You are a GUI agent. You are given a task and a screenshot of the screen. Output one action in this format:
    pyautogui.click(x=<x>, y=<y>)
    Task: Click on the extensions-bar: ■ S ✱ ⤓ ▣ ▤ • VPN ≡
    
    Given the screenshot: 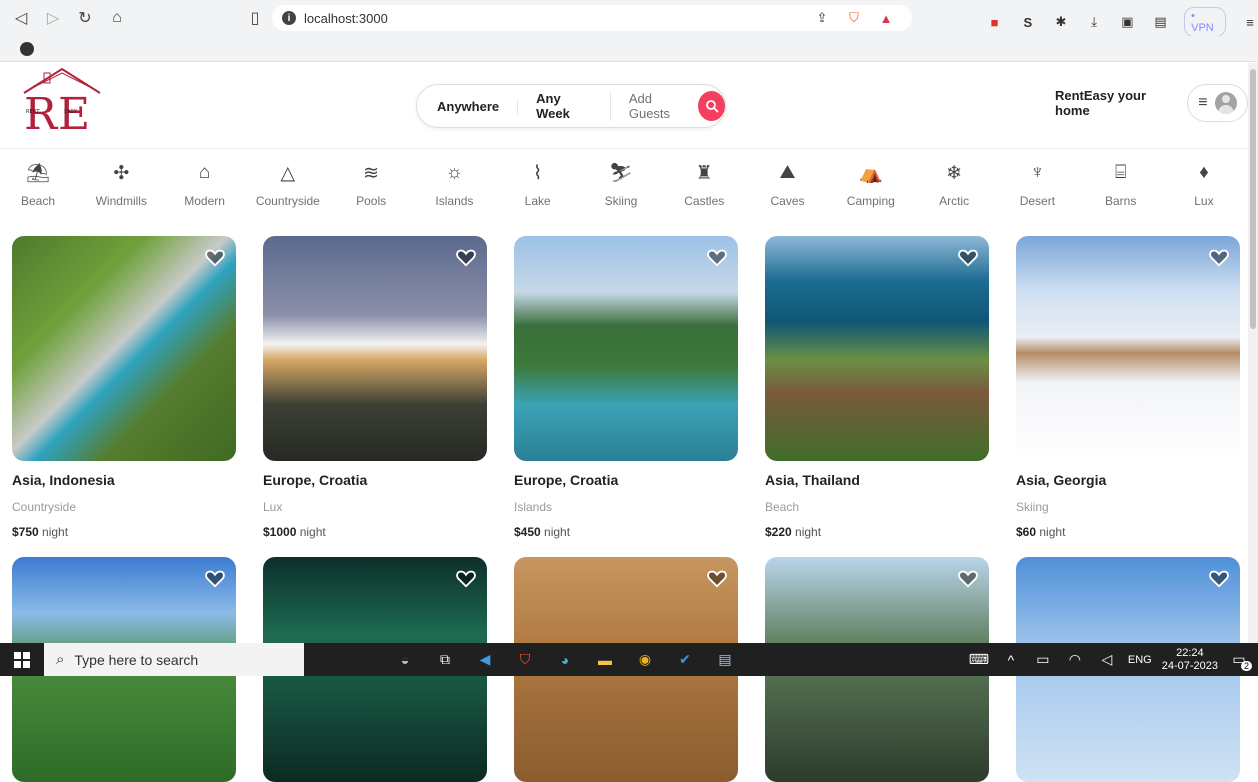 What is the action you would take?
    pyautogui.click(x=1121, y=22)
    